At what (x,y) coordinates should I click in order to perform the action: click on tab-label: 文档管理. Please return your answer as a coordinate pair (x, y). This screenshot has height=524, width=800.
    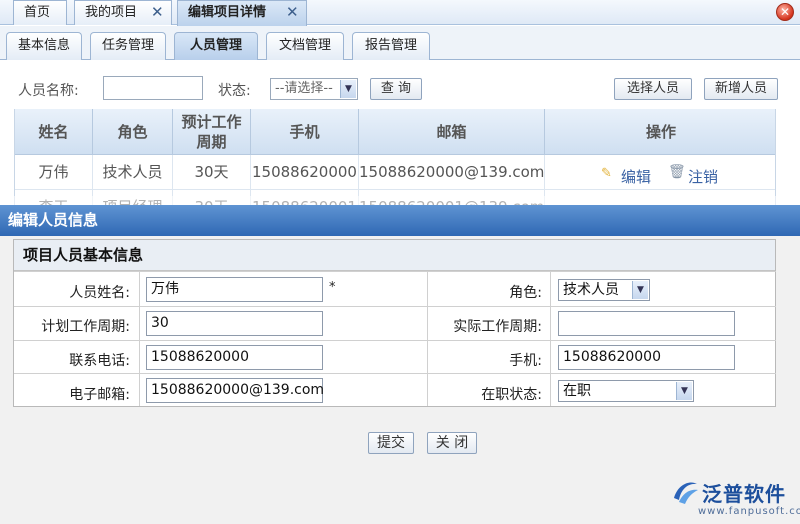
    Looking at the image, I should click on (304, 45).